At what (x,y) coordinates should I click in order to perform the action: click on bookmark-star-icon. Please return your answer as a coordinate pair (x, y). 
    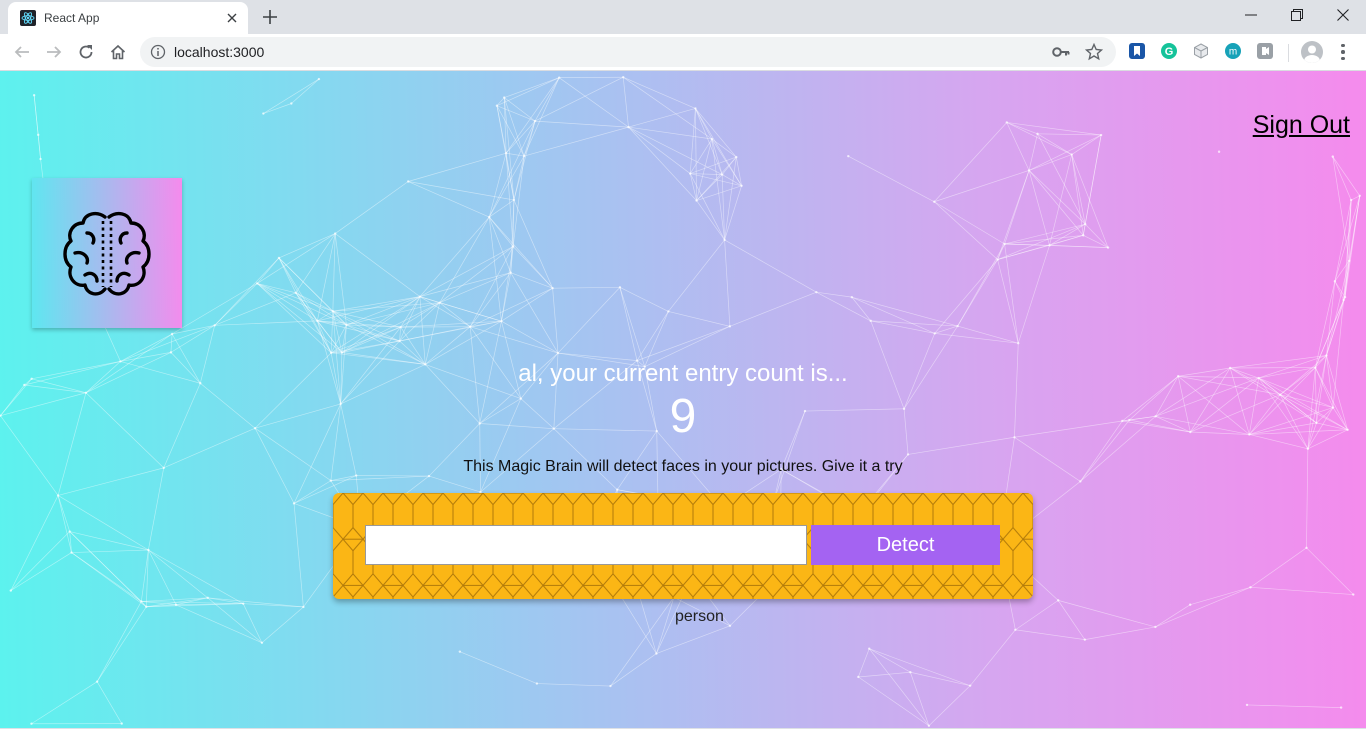
    Looking at the image, I should click on (1094, 51).